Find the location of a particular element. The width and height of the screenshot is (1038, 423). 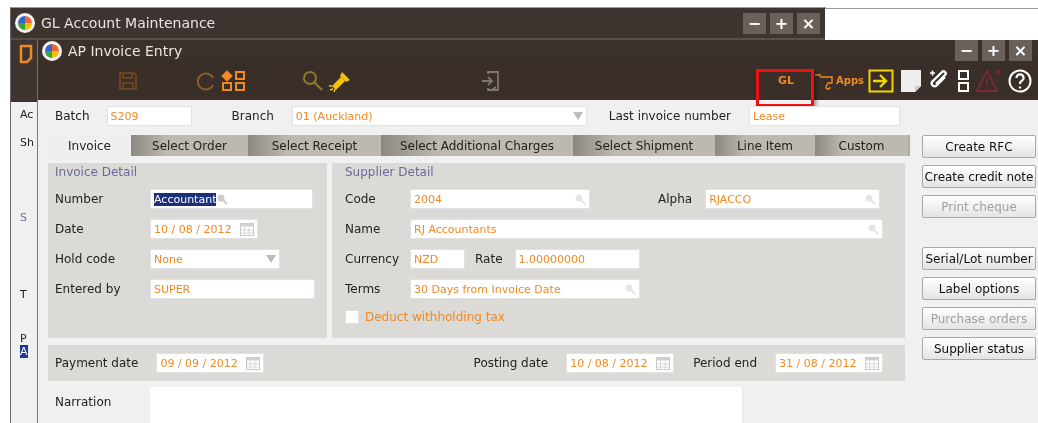

warning-icon is located at coordinates (989, 80).